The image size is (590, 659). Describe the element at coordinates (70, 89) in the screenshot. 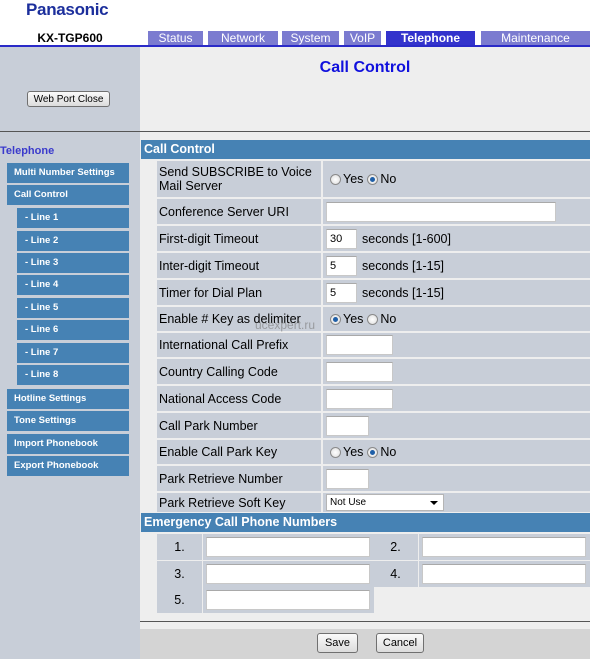

I see `web-port-area: Web Port Close` at that location.